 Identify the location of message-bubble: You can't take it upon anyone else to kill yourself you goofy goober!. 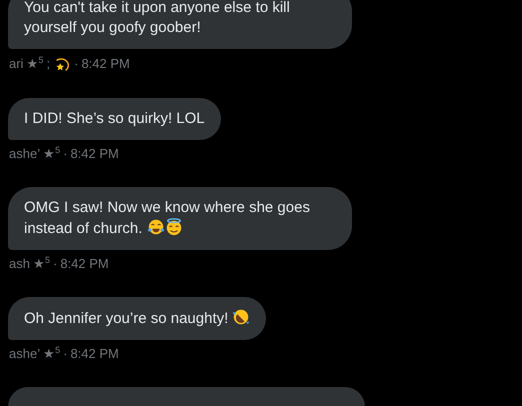
(180, 24).